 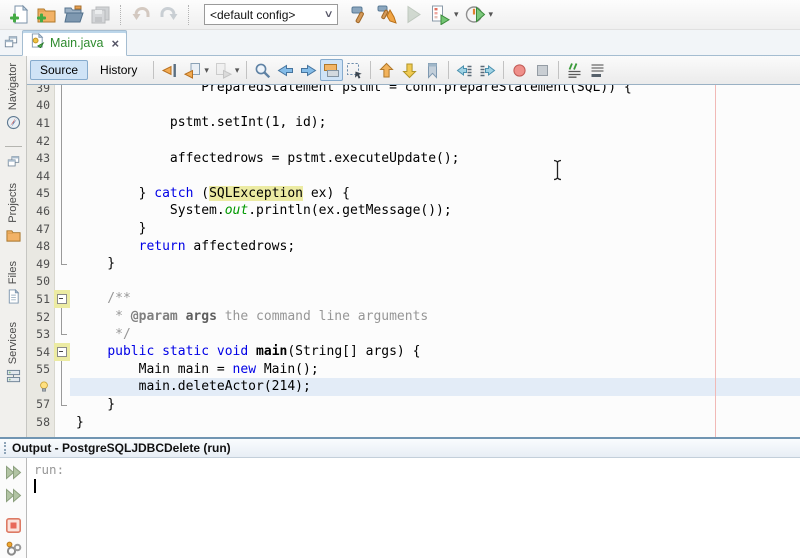 What do you see at coordinates (435, 387) in the screenshot?
I see `code-text: main.deleteActor(214);` at bounding box center [435, 387].